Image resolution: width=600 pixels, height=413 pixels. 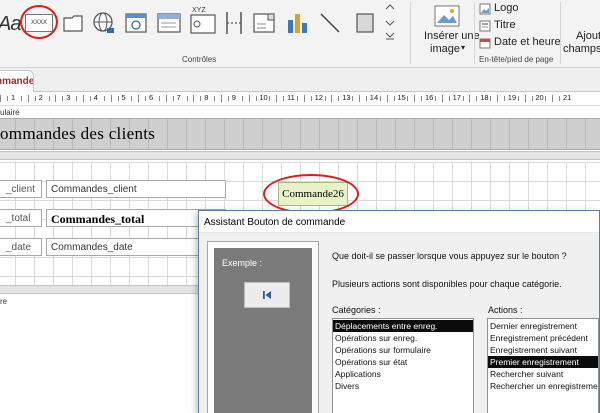 I want to click on ruler-number: 13, so click(x=346, y=97).